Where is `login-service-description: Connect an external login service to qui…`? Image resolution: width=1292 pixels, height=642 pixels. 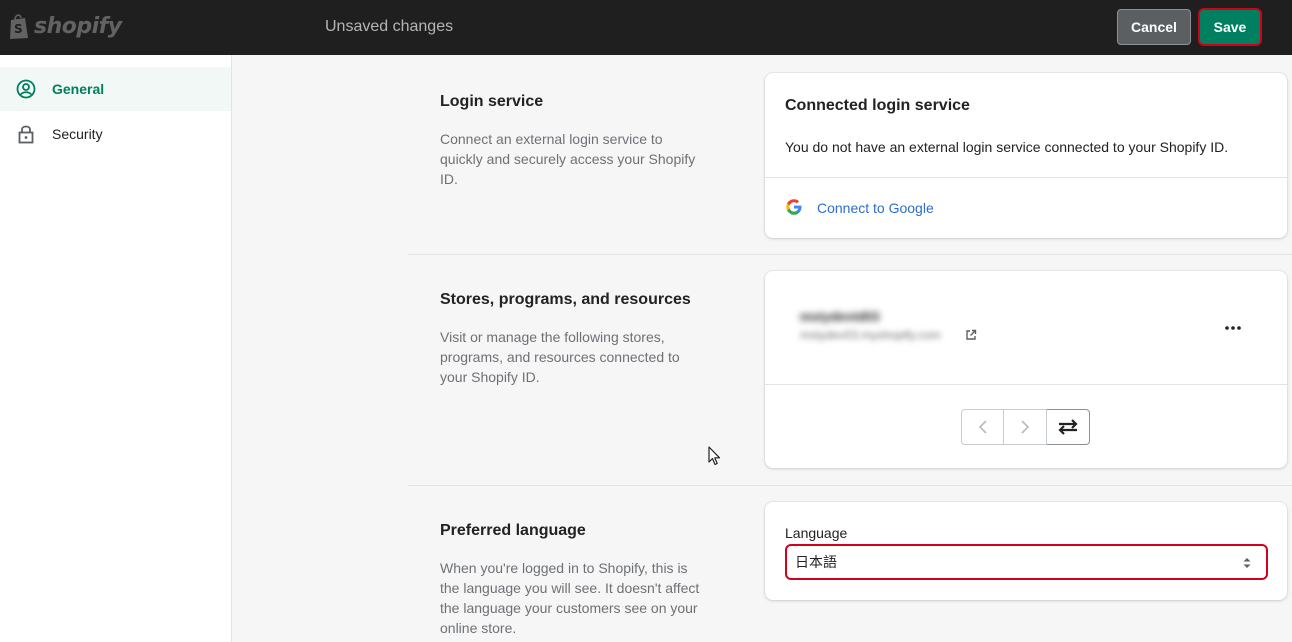 login-service-description: Connect an external login service to qui… is located at coordinates (568, 159).